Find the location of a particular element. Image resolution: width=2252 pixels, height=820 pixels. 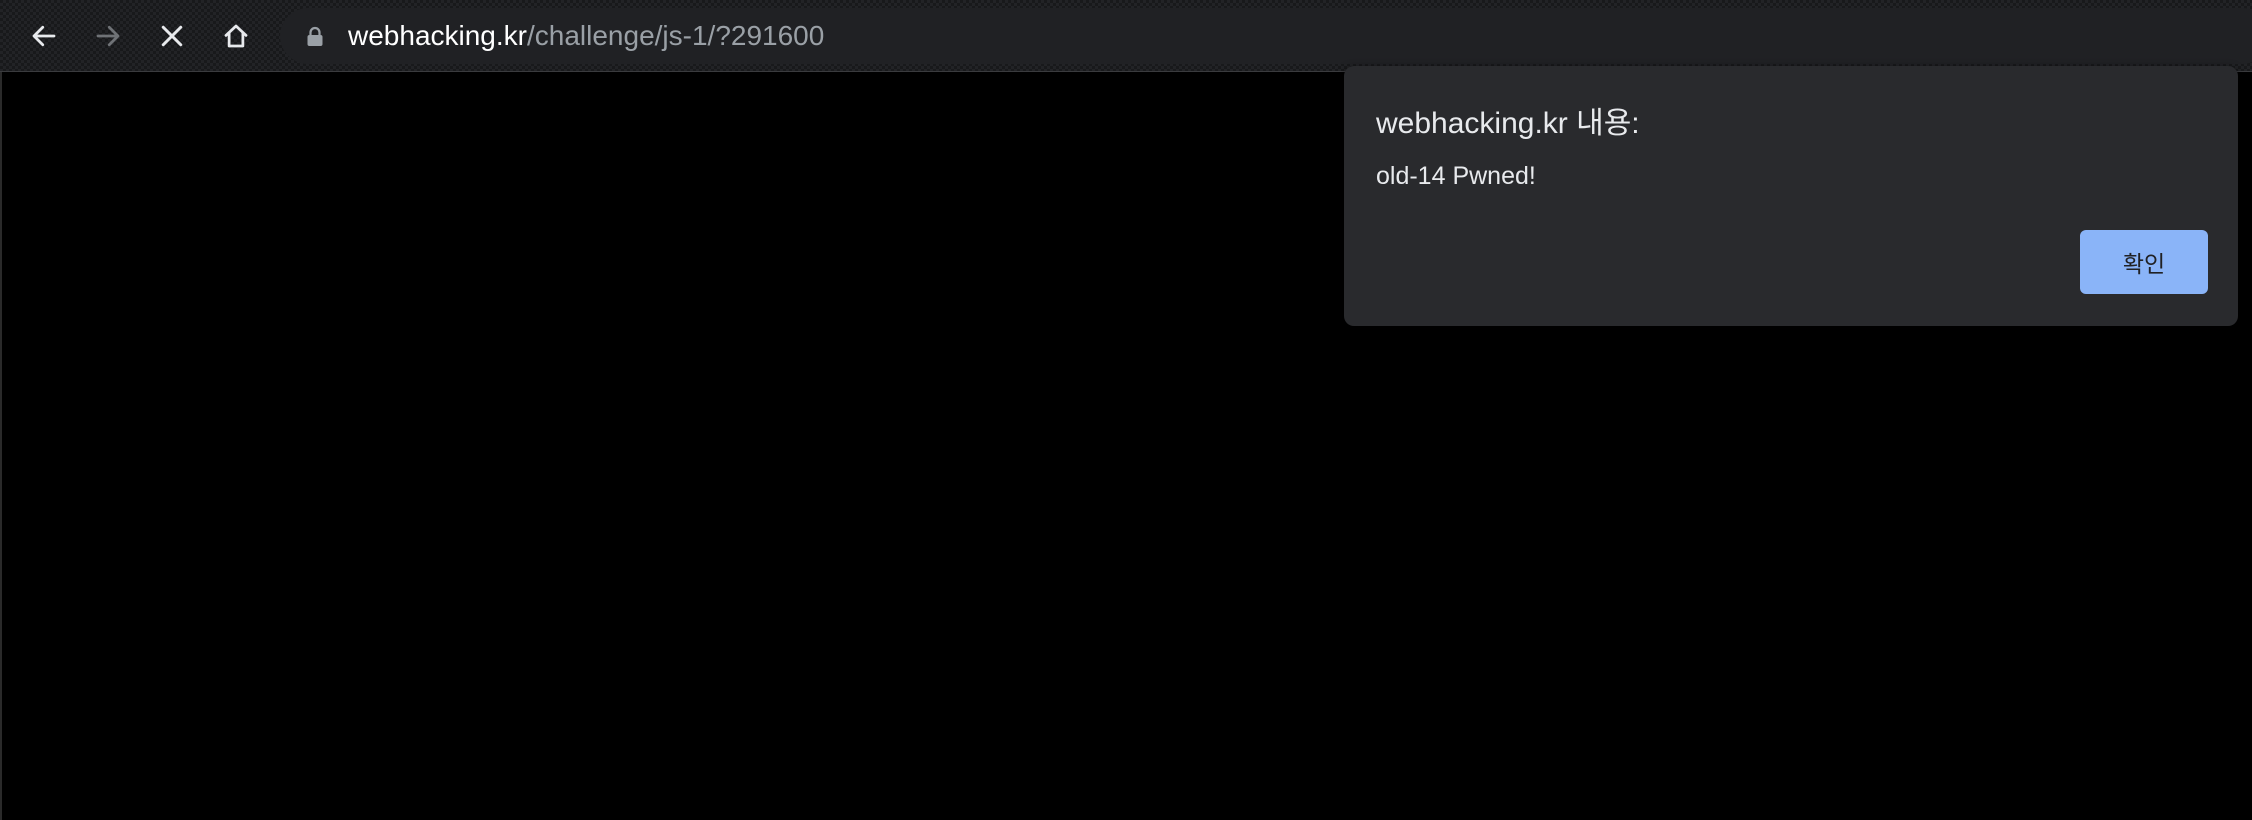

ok-button: 확인 is located at coordinates (2144, 262).